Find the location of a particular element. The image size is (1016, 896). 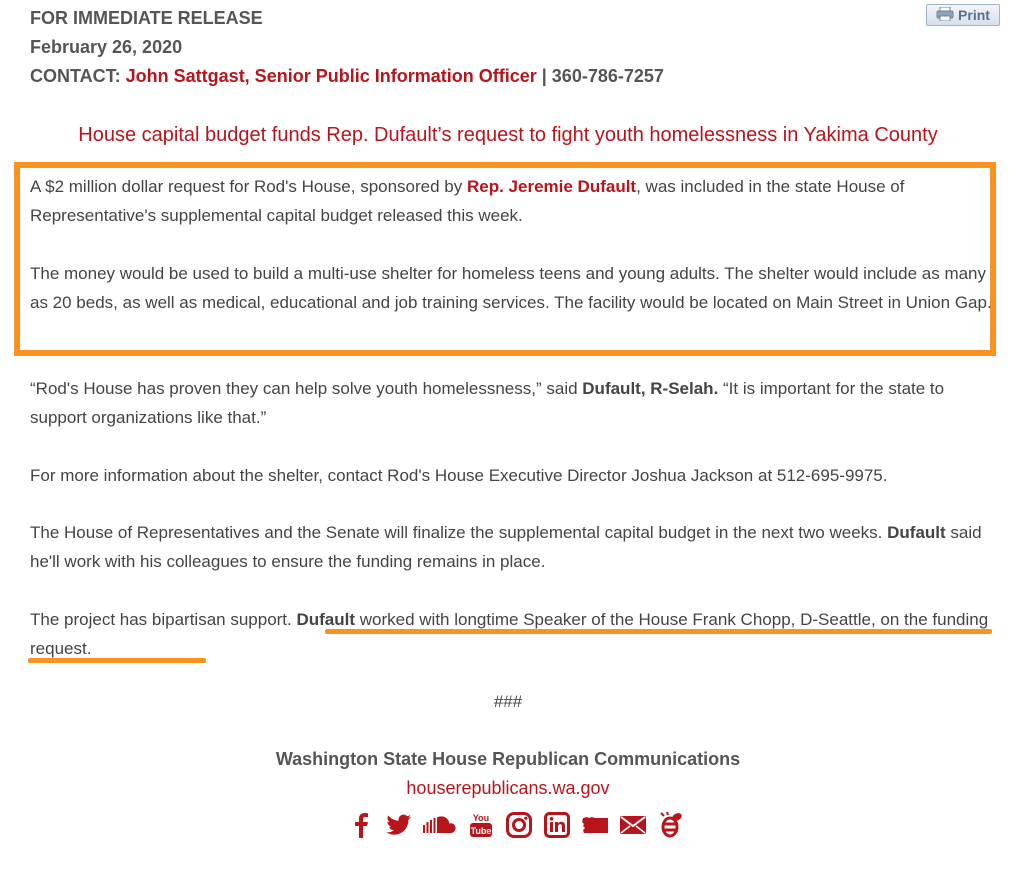

print-button: Print is located at coordinates (963, 15).